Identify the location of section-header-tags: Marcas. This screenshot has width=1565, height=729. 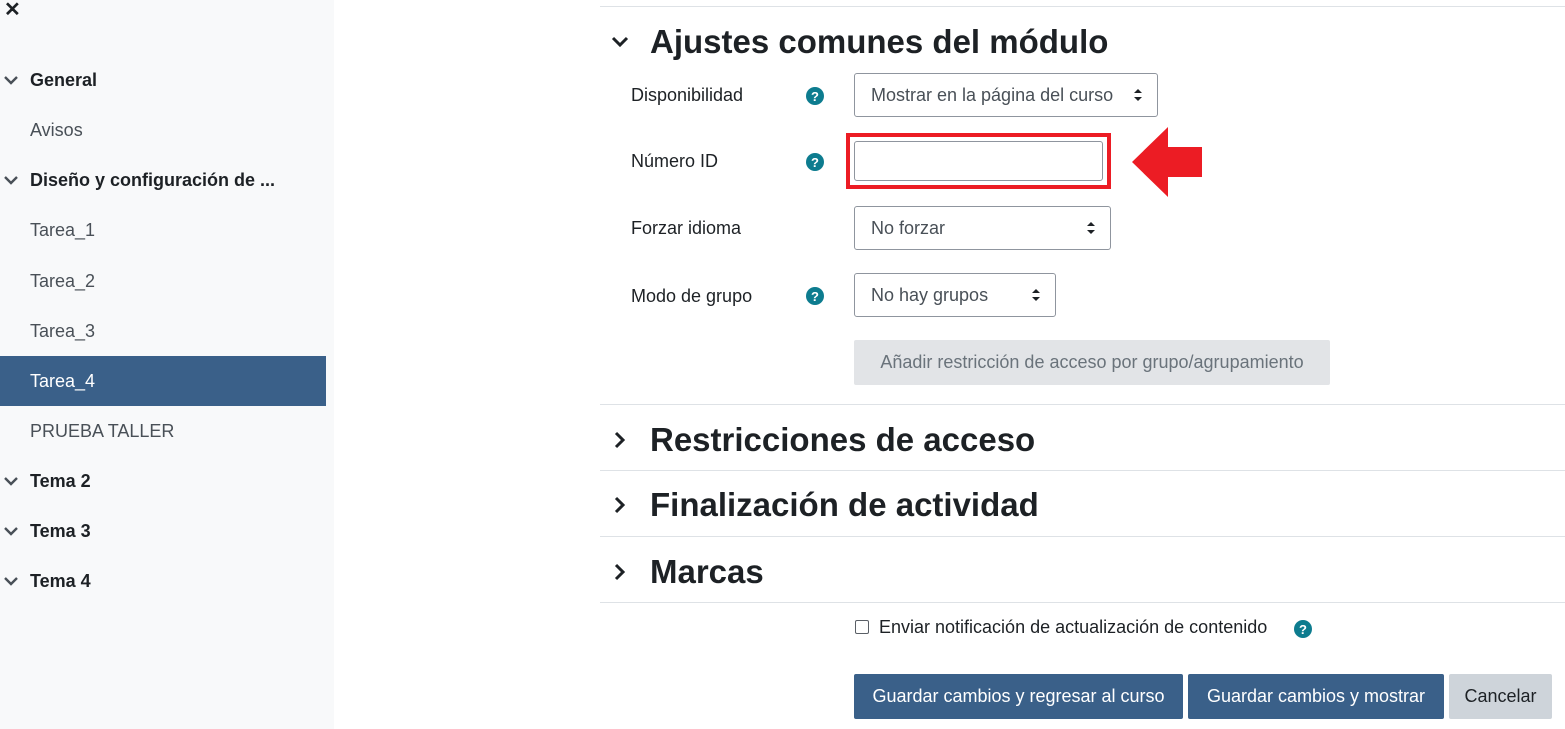
(1082, 572).